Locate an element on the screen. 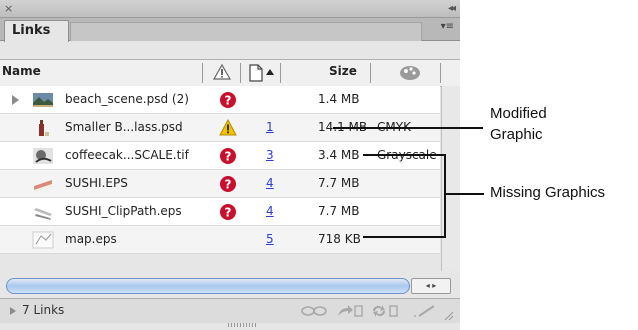 This screenshot has height=330, width=638. grayscale-thumb-icon is located at coordinates (43, 156).